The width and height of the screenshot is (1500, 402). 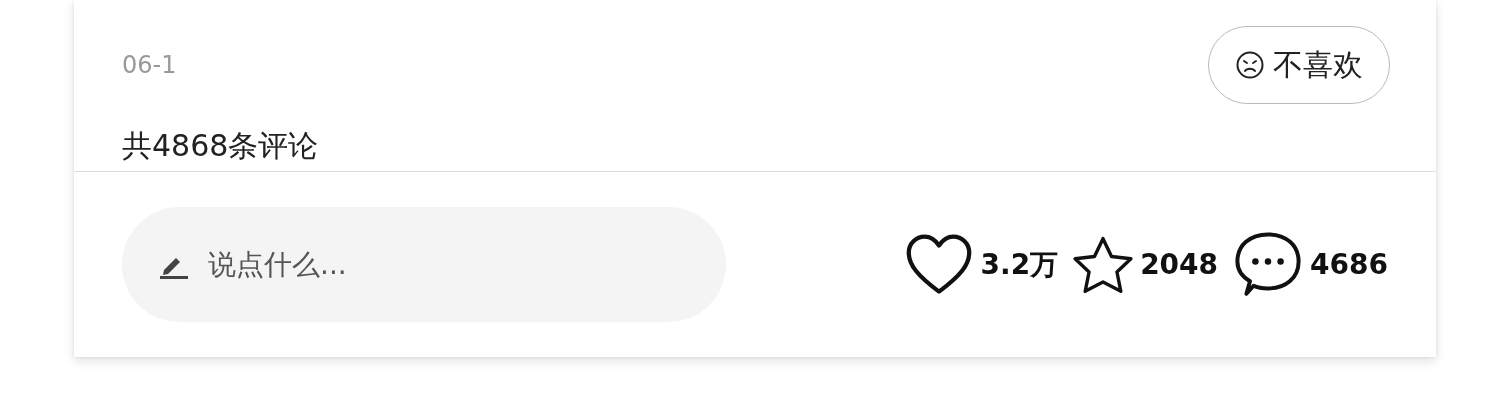 What do you see at coordinates (1250, 65) in the screenshot?
I see `frown-face-icon` at bounding box center [1250, 65].